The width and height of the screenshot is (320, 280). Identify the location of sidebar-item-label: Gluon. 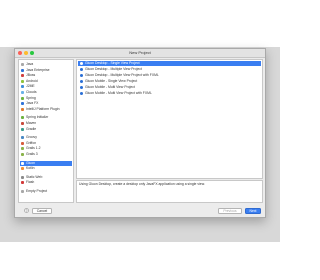
(31, 162).